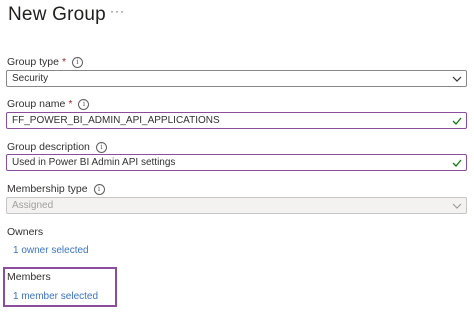 Image resolution: width=474 pixels, height=313 pixels. What do you see at coordinates (47, 189) in the screenshot?
I see `membership-type-label: Membership type` at bounding box center [47, 189].